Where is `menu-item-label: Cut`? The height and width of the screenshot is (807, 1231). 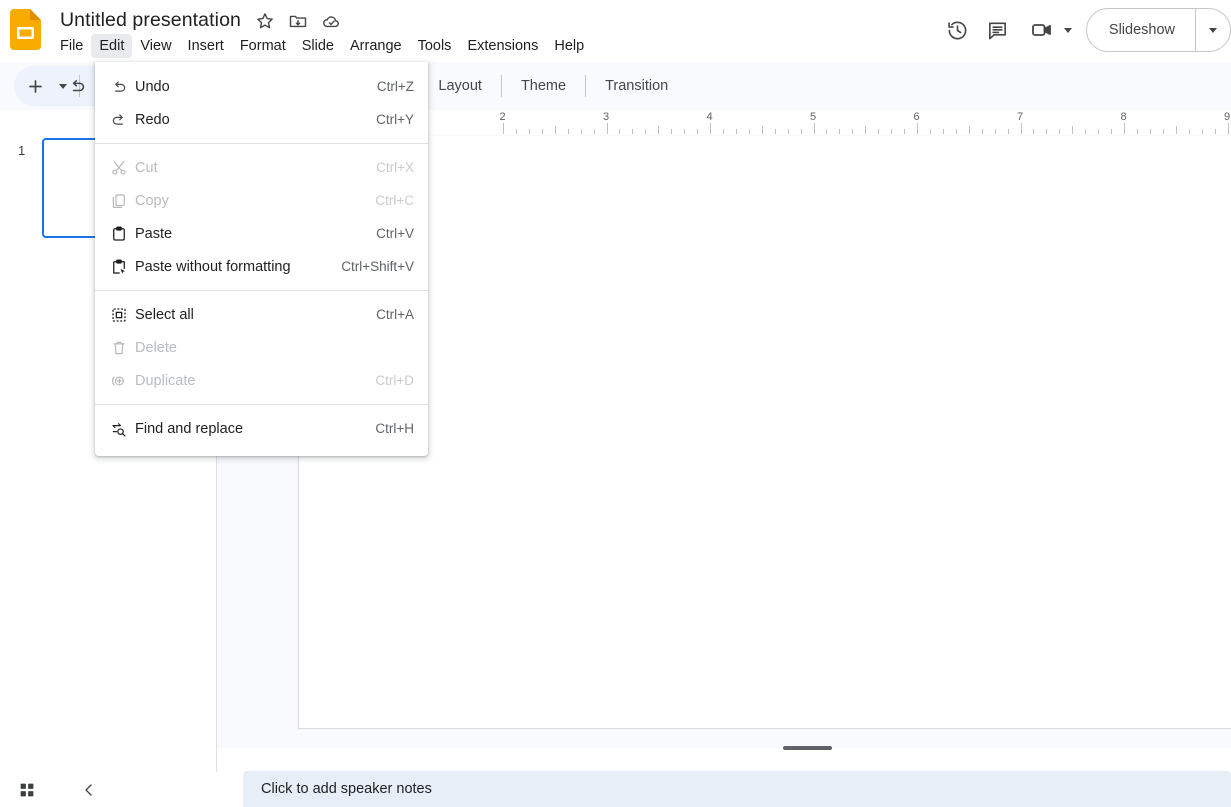
menu-item-label: Cut is located at coordinates (146, 167).